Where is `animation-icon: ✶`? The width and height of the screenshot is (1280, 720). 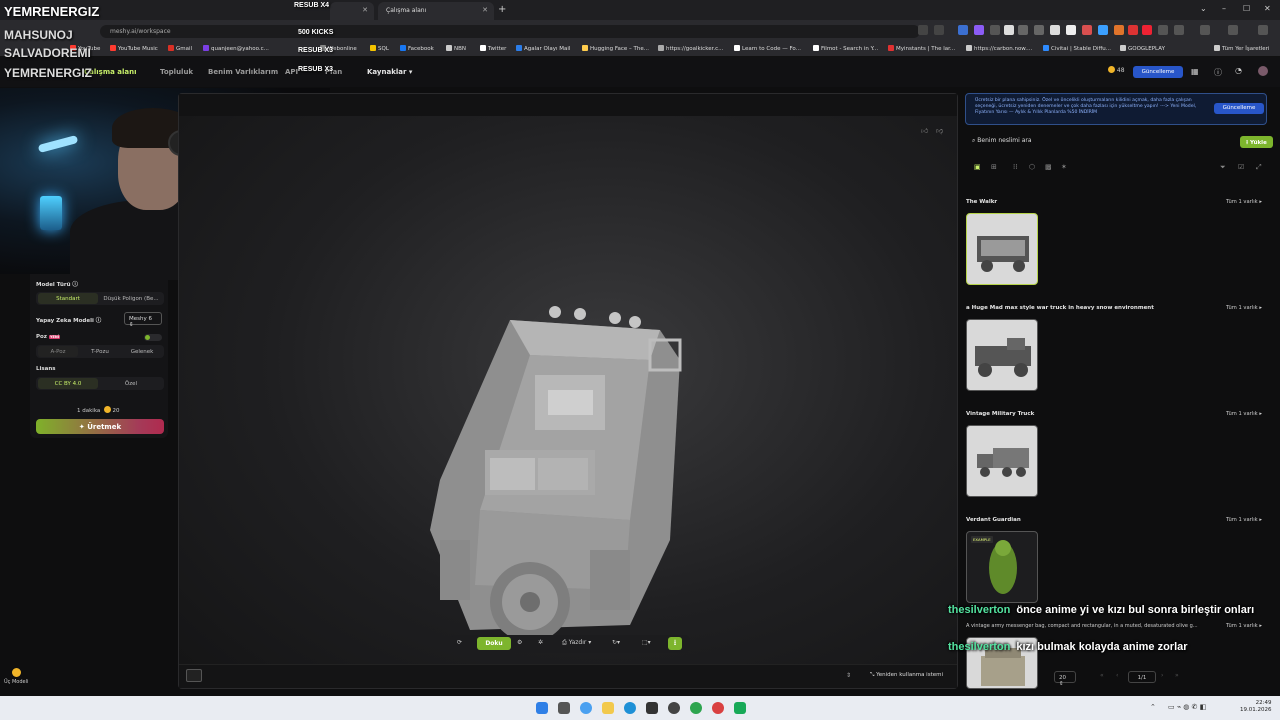
animation-icon: ✶ is located at coordinates (1064, 167).